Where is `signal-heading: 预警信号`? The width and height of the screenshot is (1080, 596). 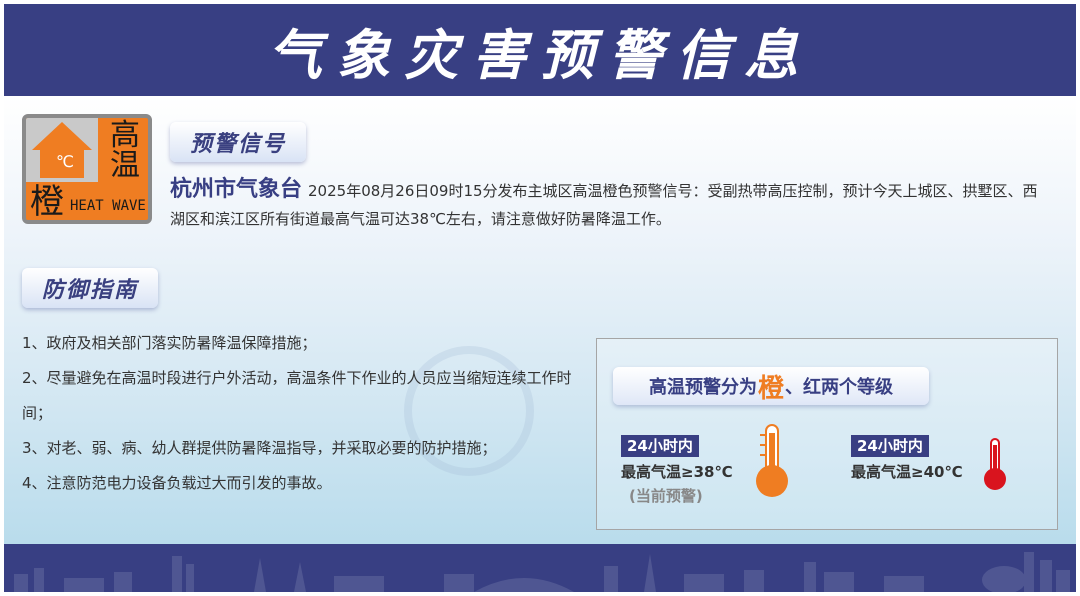 signal-heading: 预警信号 is located at coordinates (238, 142).